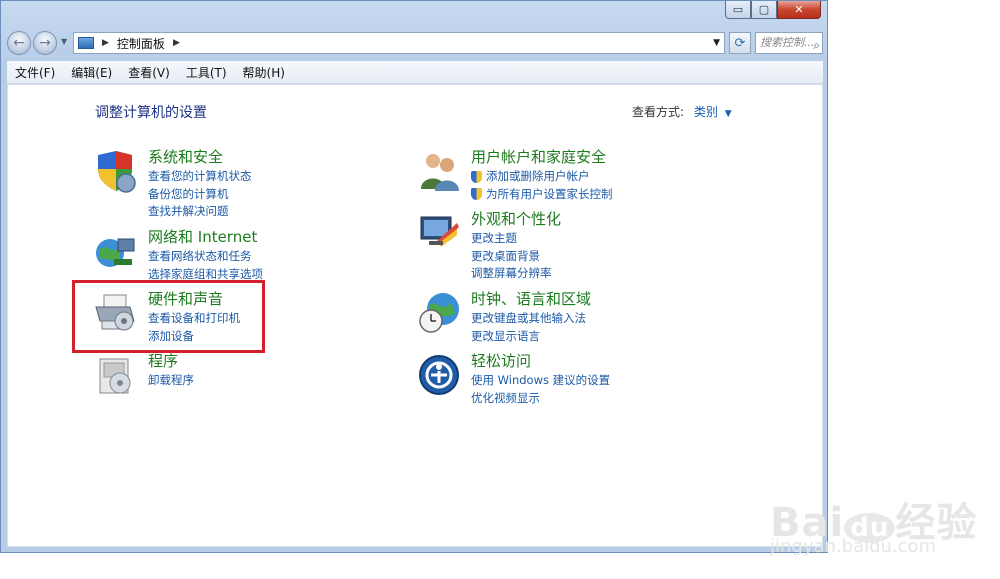 The image size is (1000, 579). Describe the element at coordinates (540, 399) in the screenshot. I see `link-optimize-display: 优化视频显示` at that location.